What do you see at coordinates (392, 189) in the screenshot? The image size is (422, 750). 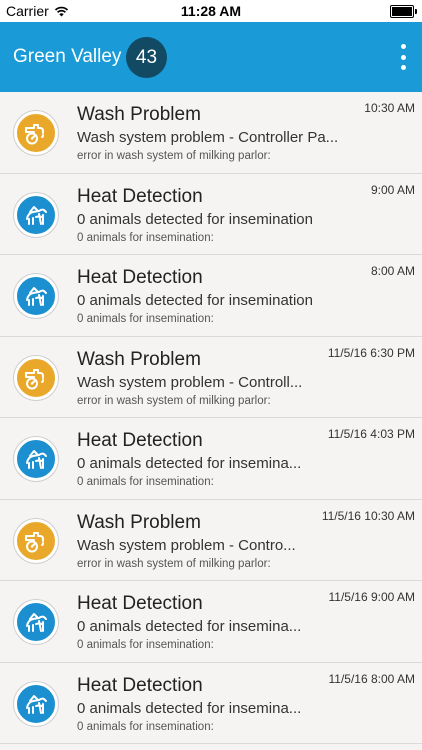 I see `alert-timestamp: 9:00 AM` at bounding box center [392, 189].